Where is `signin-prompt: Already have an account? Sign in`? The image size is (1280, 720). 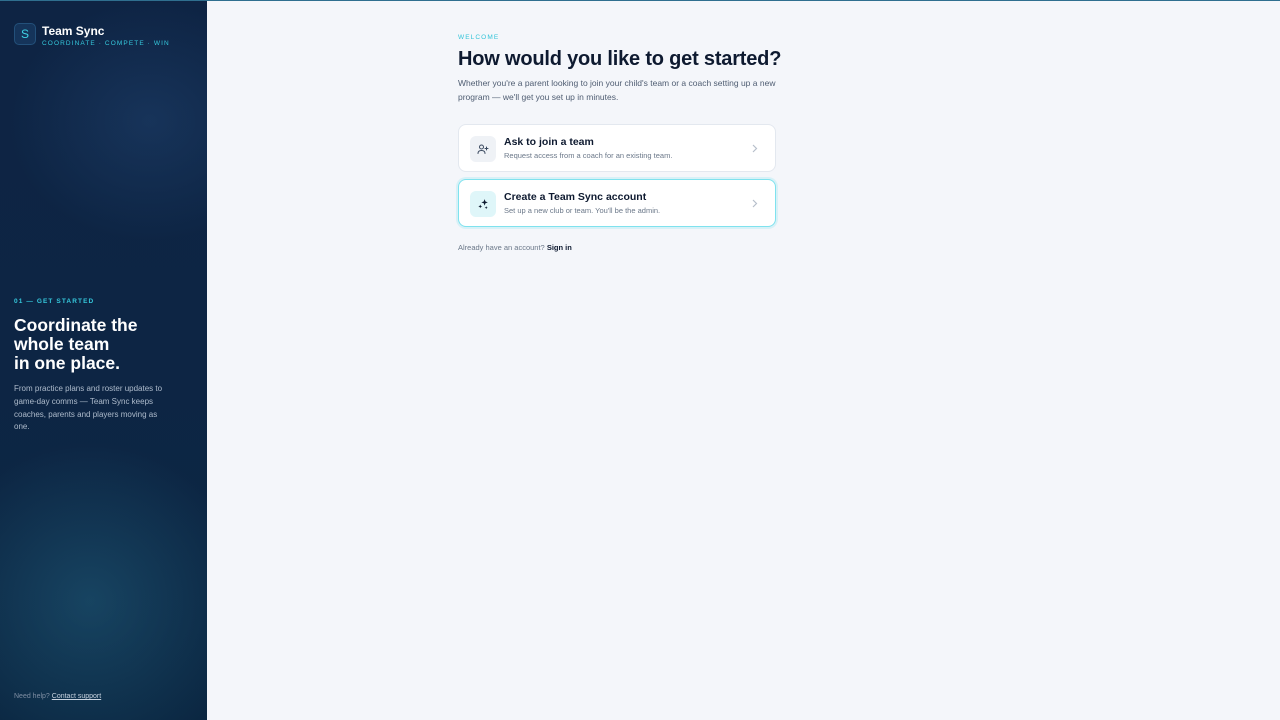 signin-prompt: Already have an account? Sign in is located at coordinates (515, 247).